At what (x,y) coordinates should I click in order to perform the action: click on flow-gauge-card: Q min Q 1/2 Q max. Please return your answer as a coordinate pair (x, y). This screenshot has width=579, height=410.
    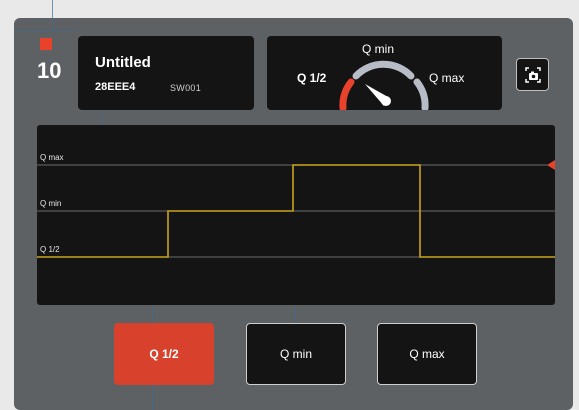
    Looking at the image, I should click on (384, 73).